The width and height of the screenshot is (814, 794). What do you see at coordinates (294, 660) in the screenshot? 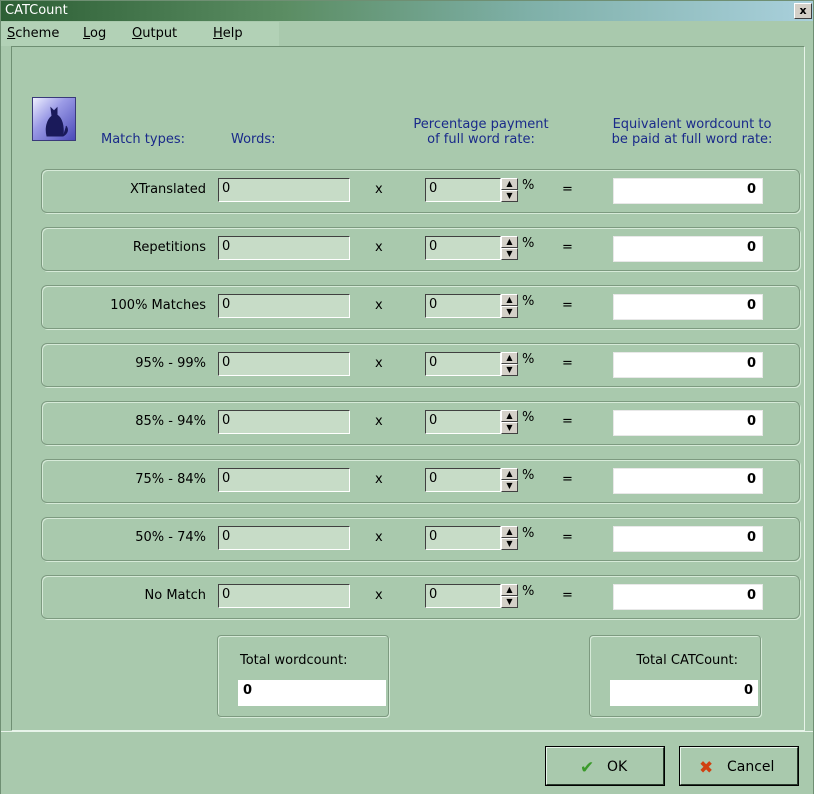
I see `total-wordcount-label: Total wordcount:` at bounding box center [294, 660].